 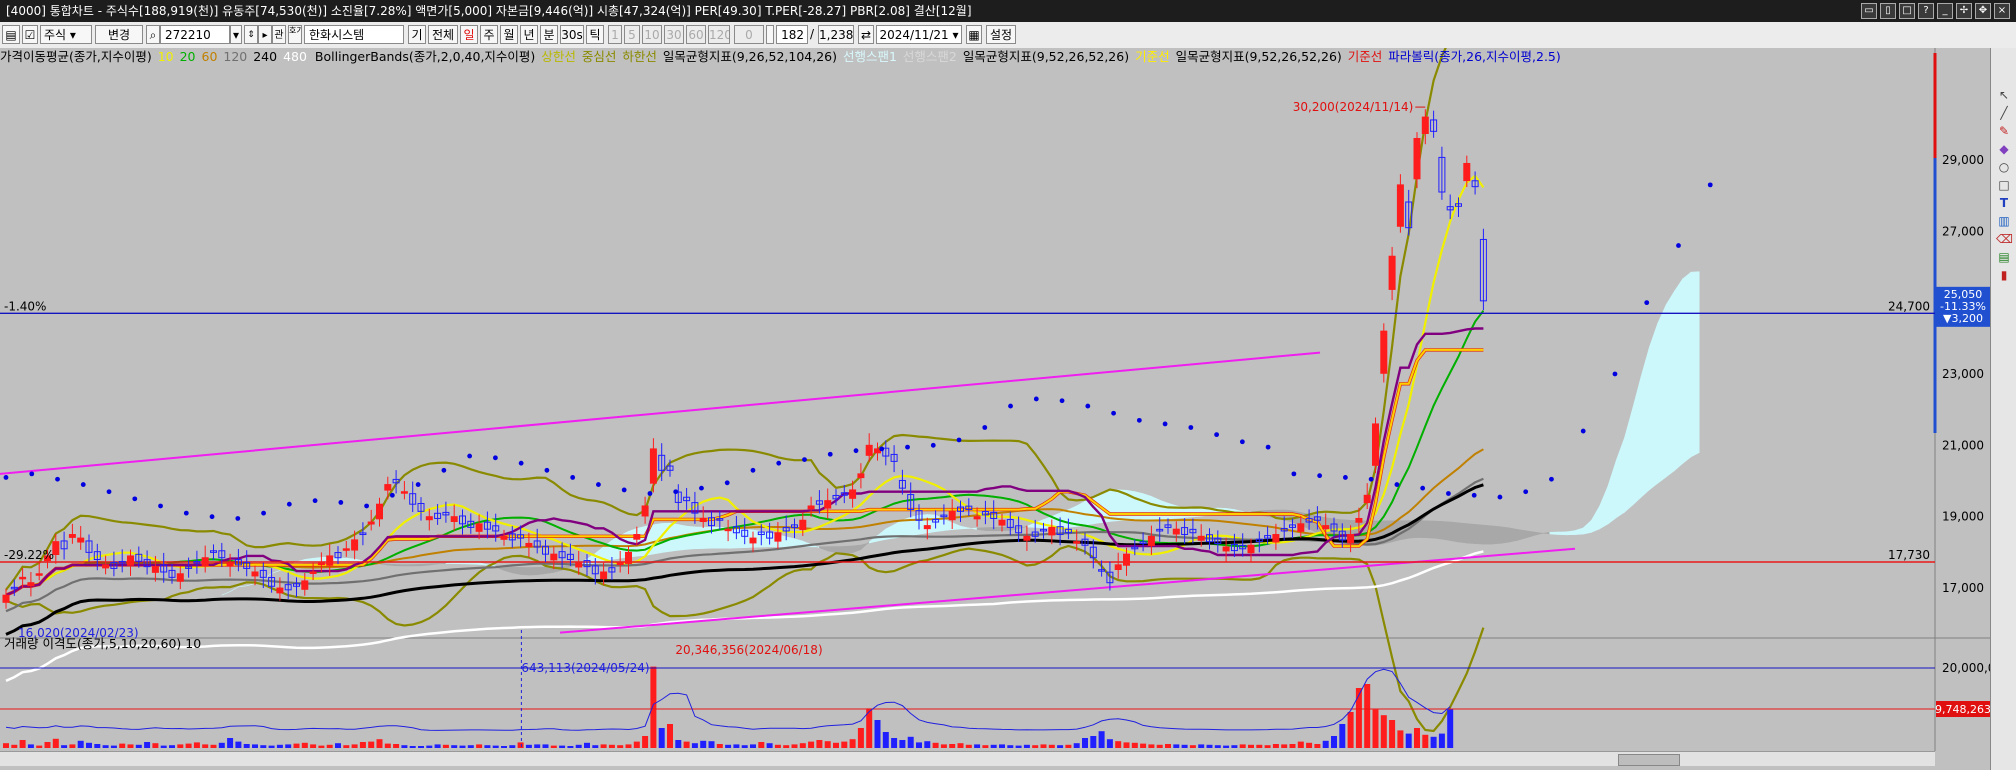 I want to click on trend-tool-icon: ▤, so click(x=2004, y=257).